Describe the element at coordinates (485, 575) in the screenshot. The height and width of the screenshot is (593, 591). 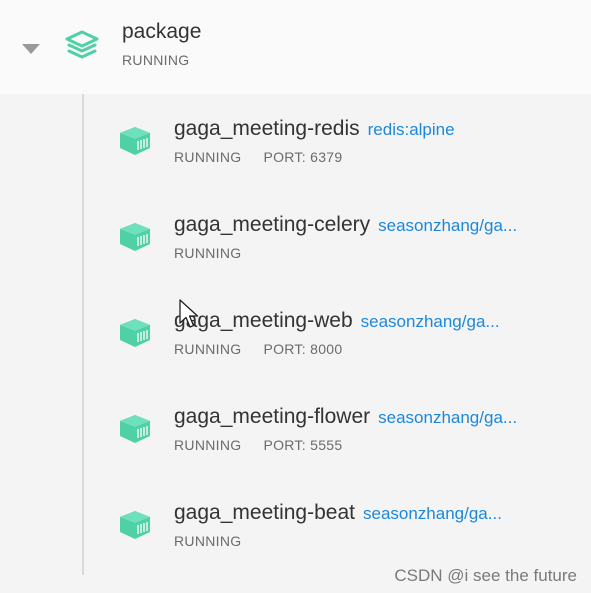
I see `watermark-text: CSDN @i see the future` at that location.